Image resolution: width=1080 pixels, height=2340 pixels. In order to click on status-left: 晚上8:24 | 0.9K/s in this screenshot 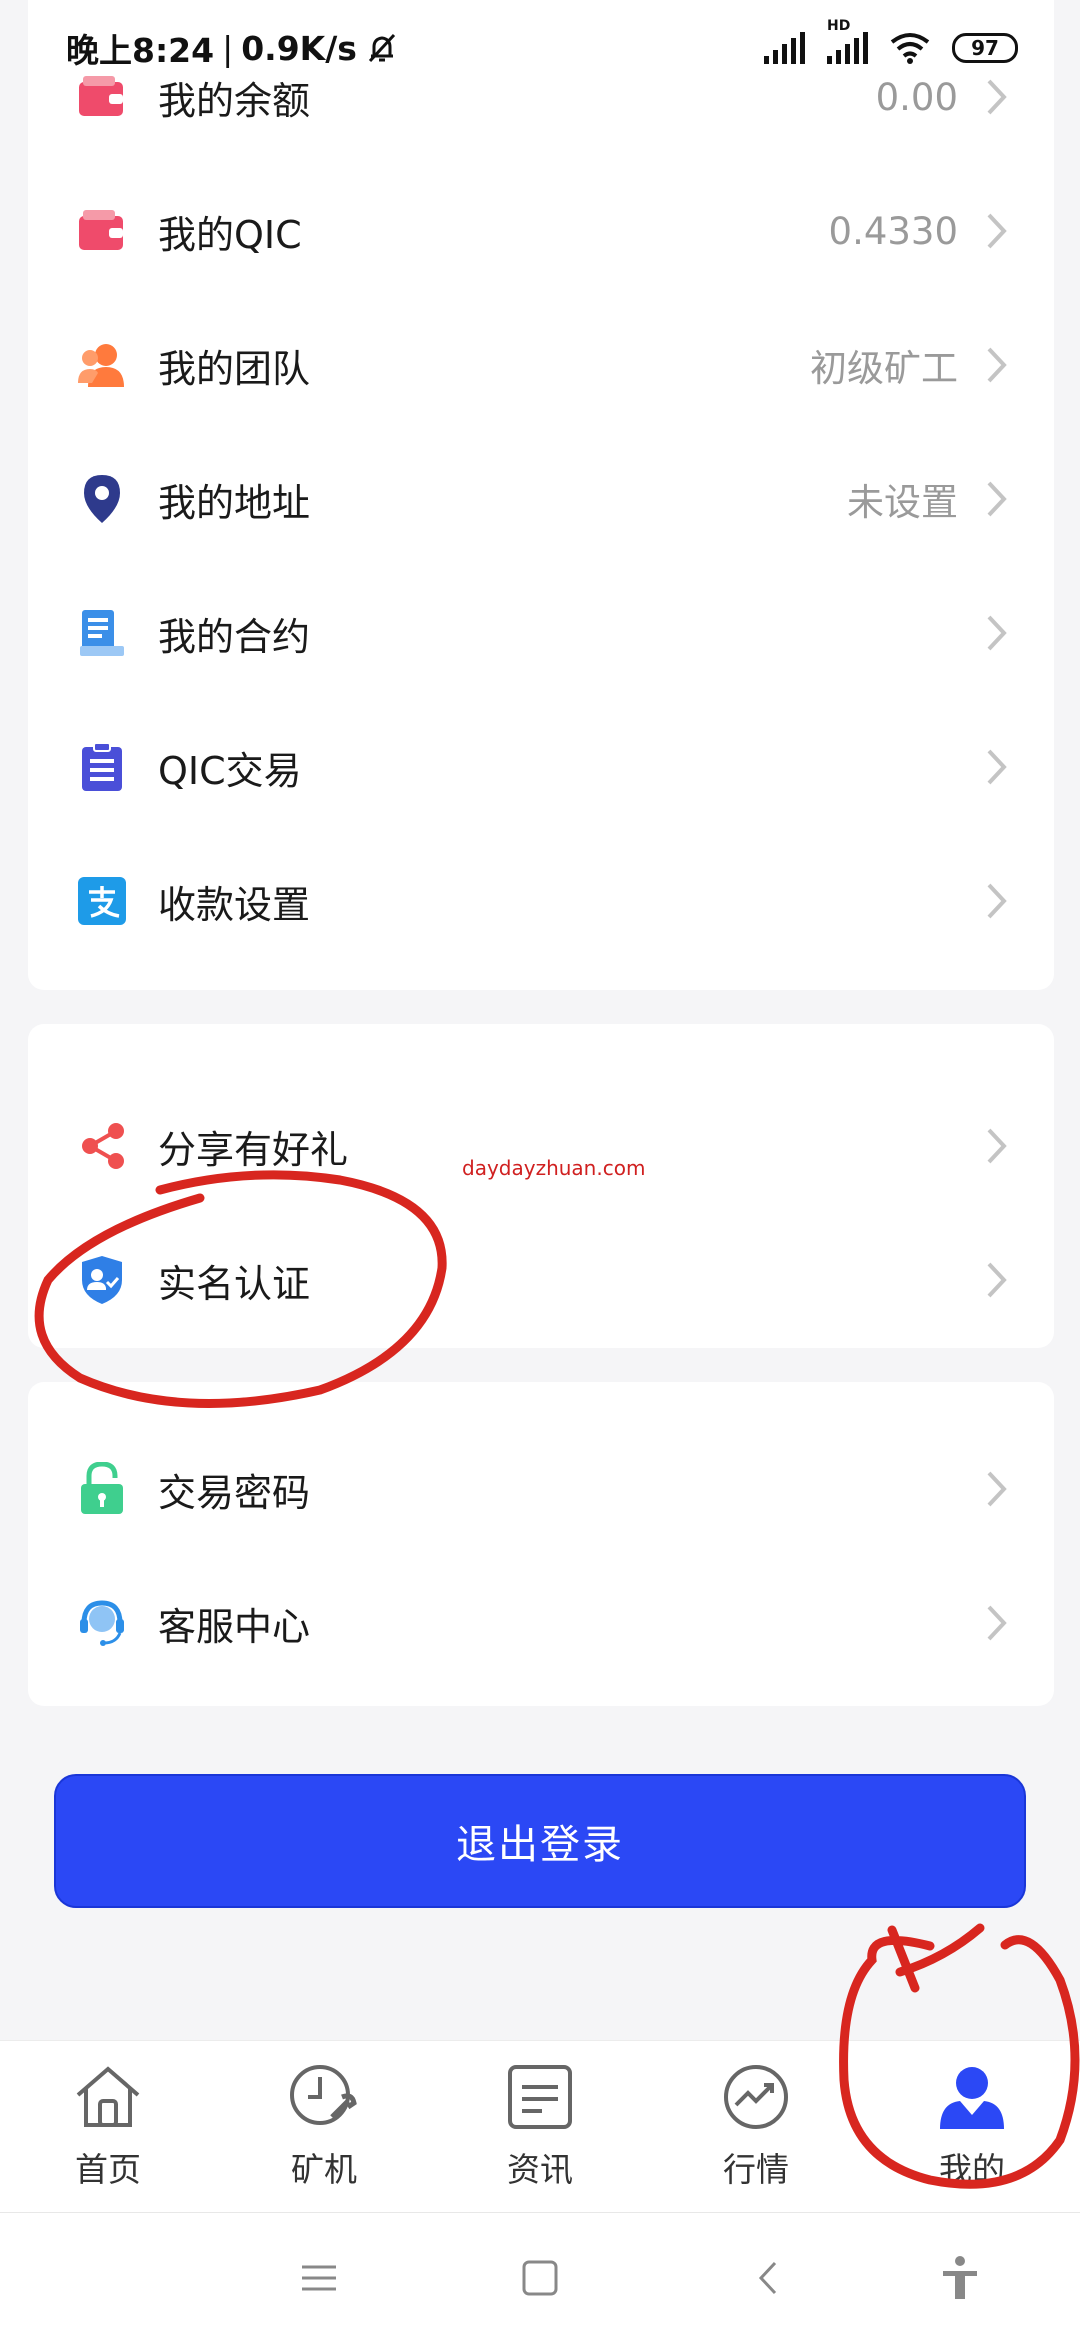, I will do `click(232, 48)`.